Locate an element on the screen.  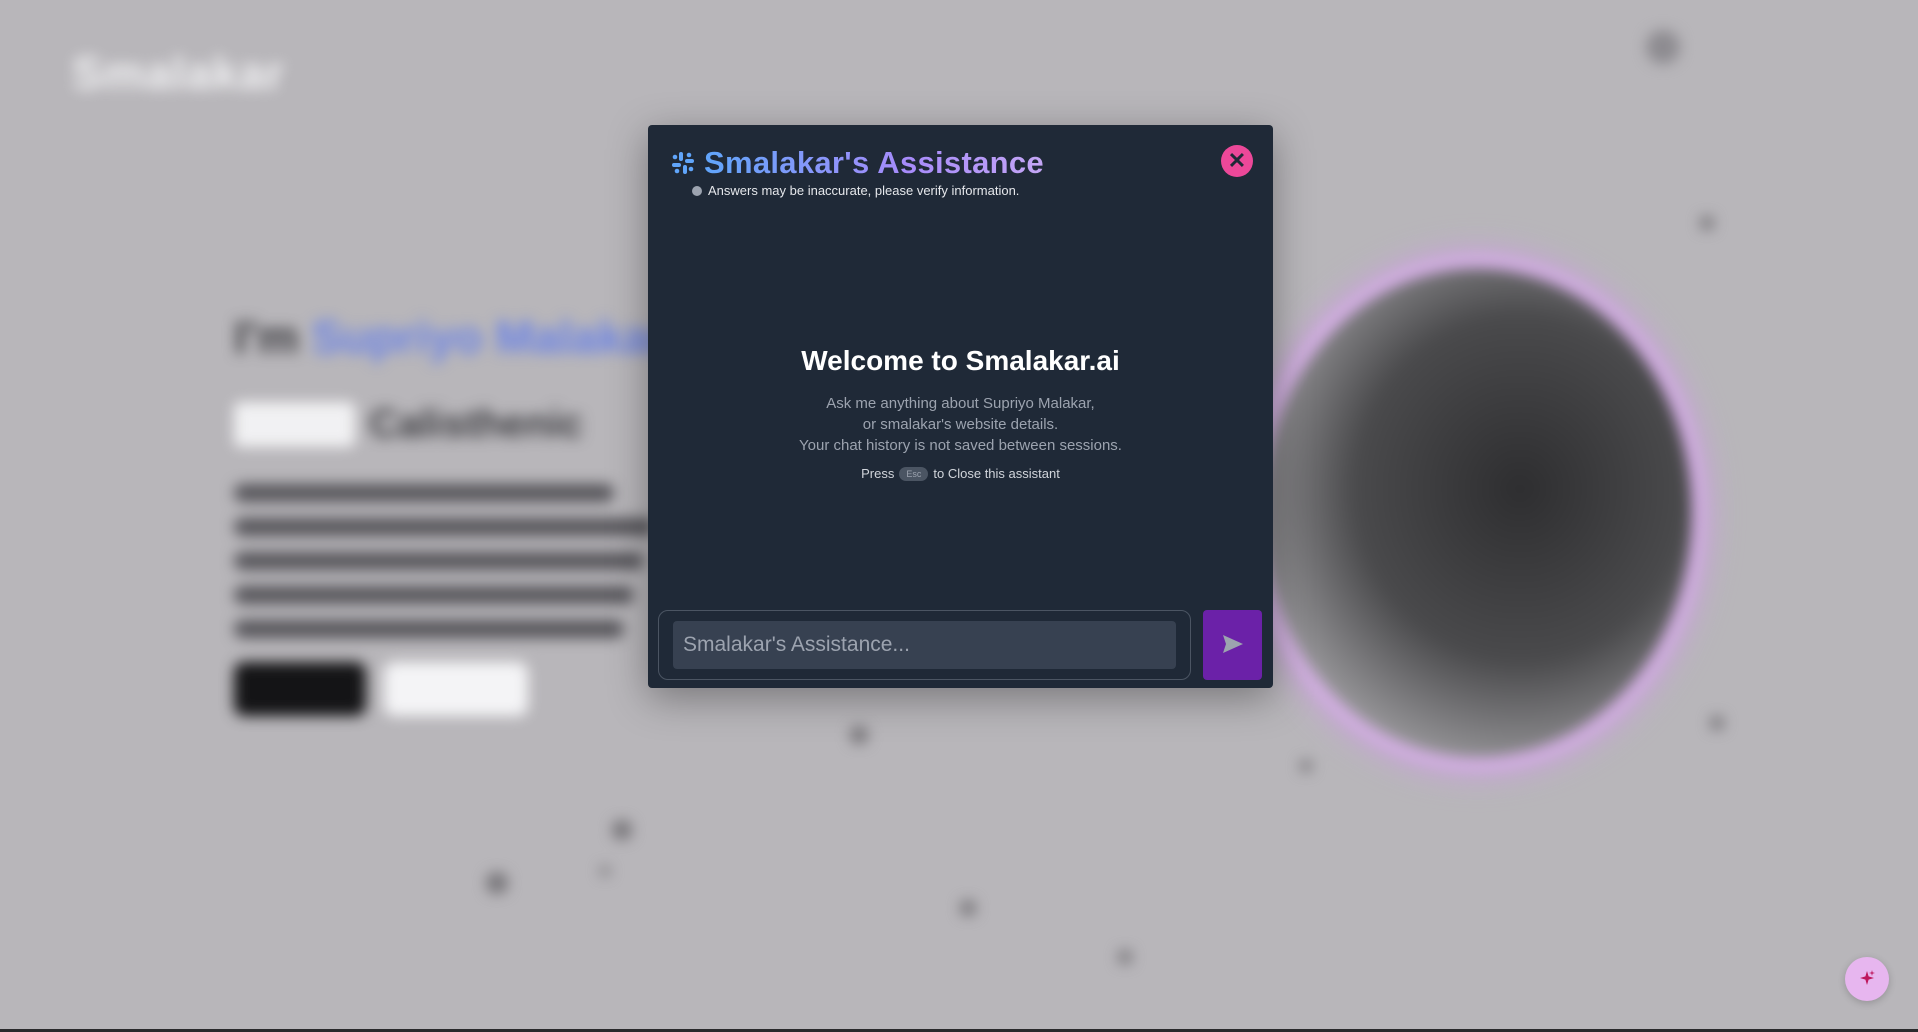
esc-prefix: Press is located at coordinates (878, 473).